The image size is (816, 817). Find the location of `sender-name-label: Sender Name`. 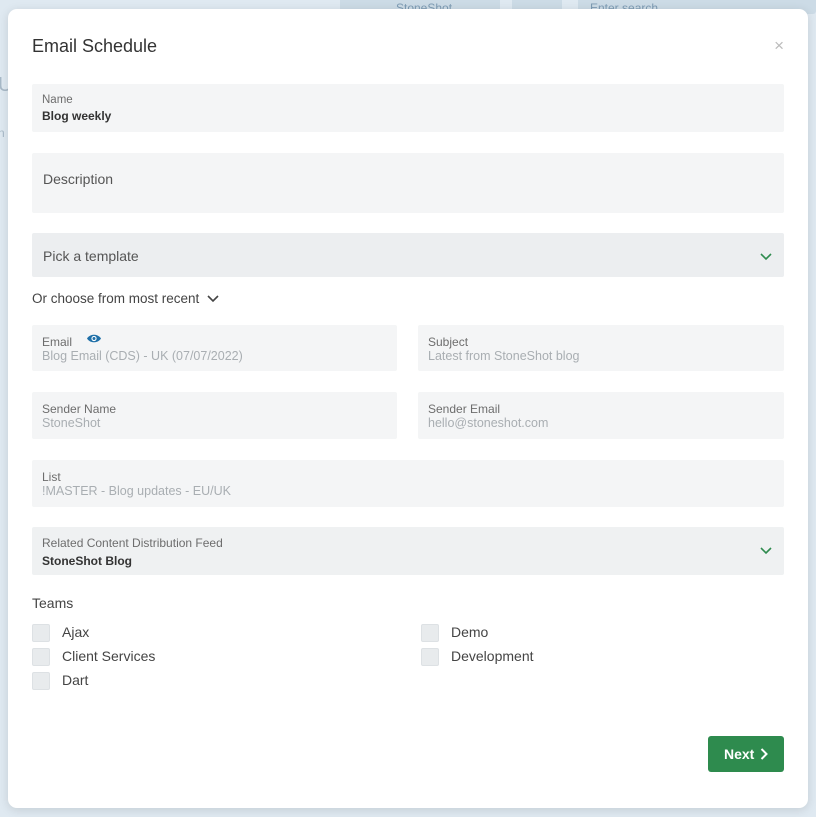

sender-name-label: Sender Name is located at coordinates (79, 409).